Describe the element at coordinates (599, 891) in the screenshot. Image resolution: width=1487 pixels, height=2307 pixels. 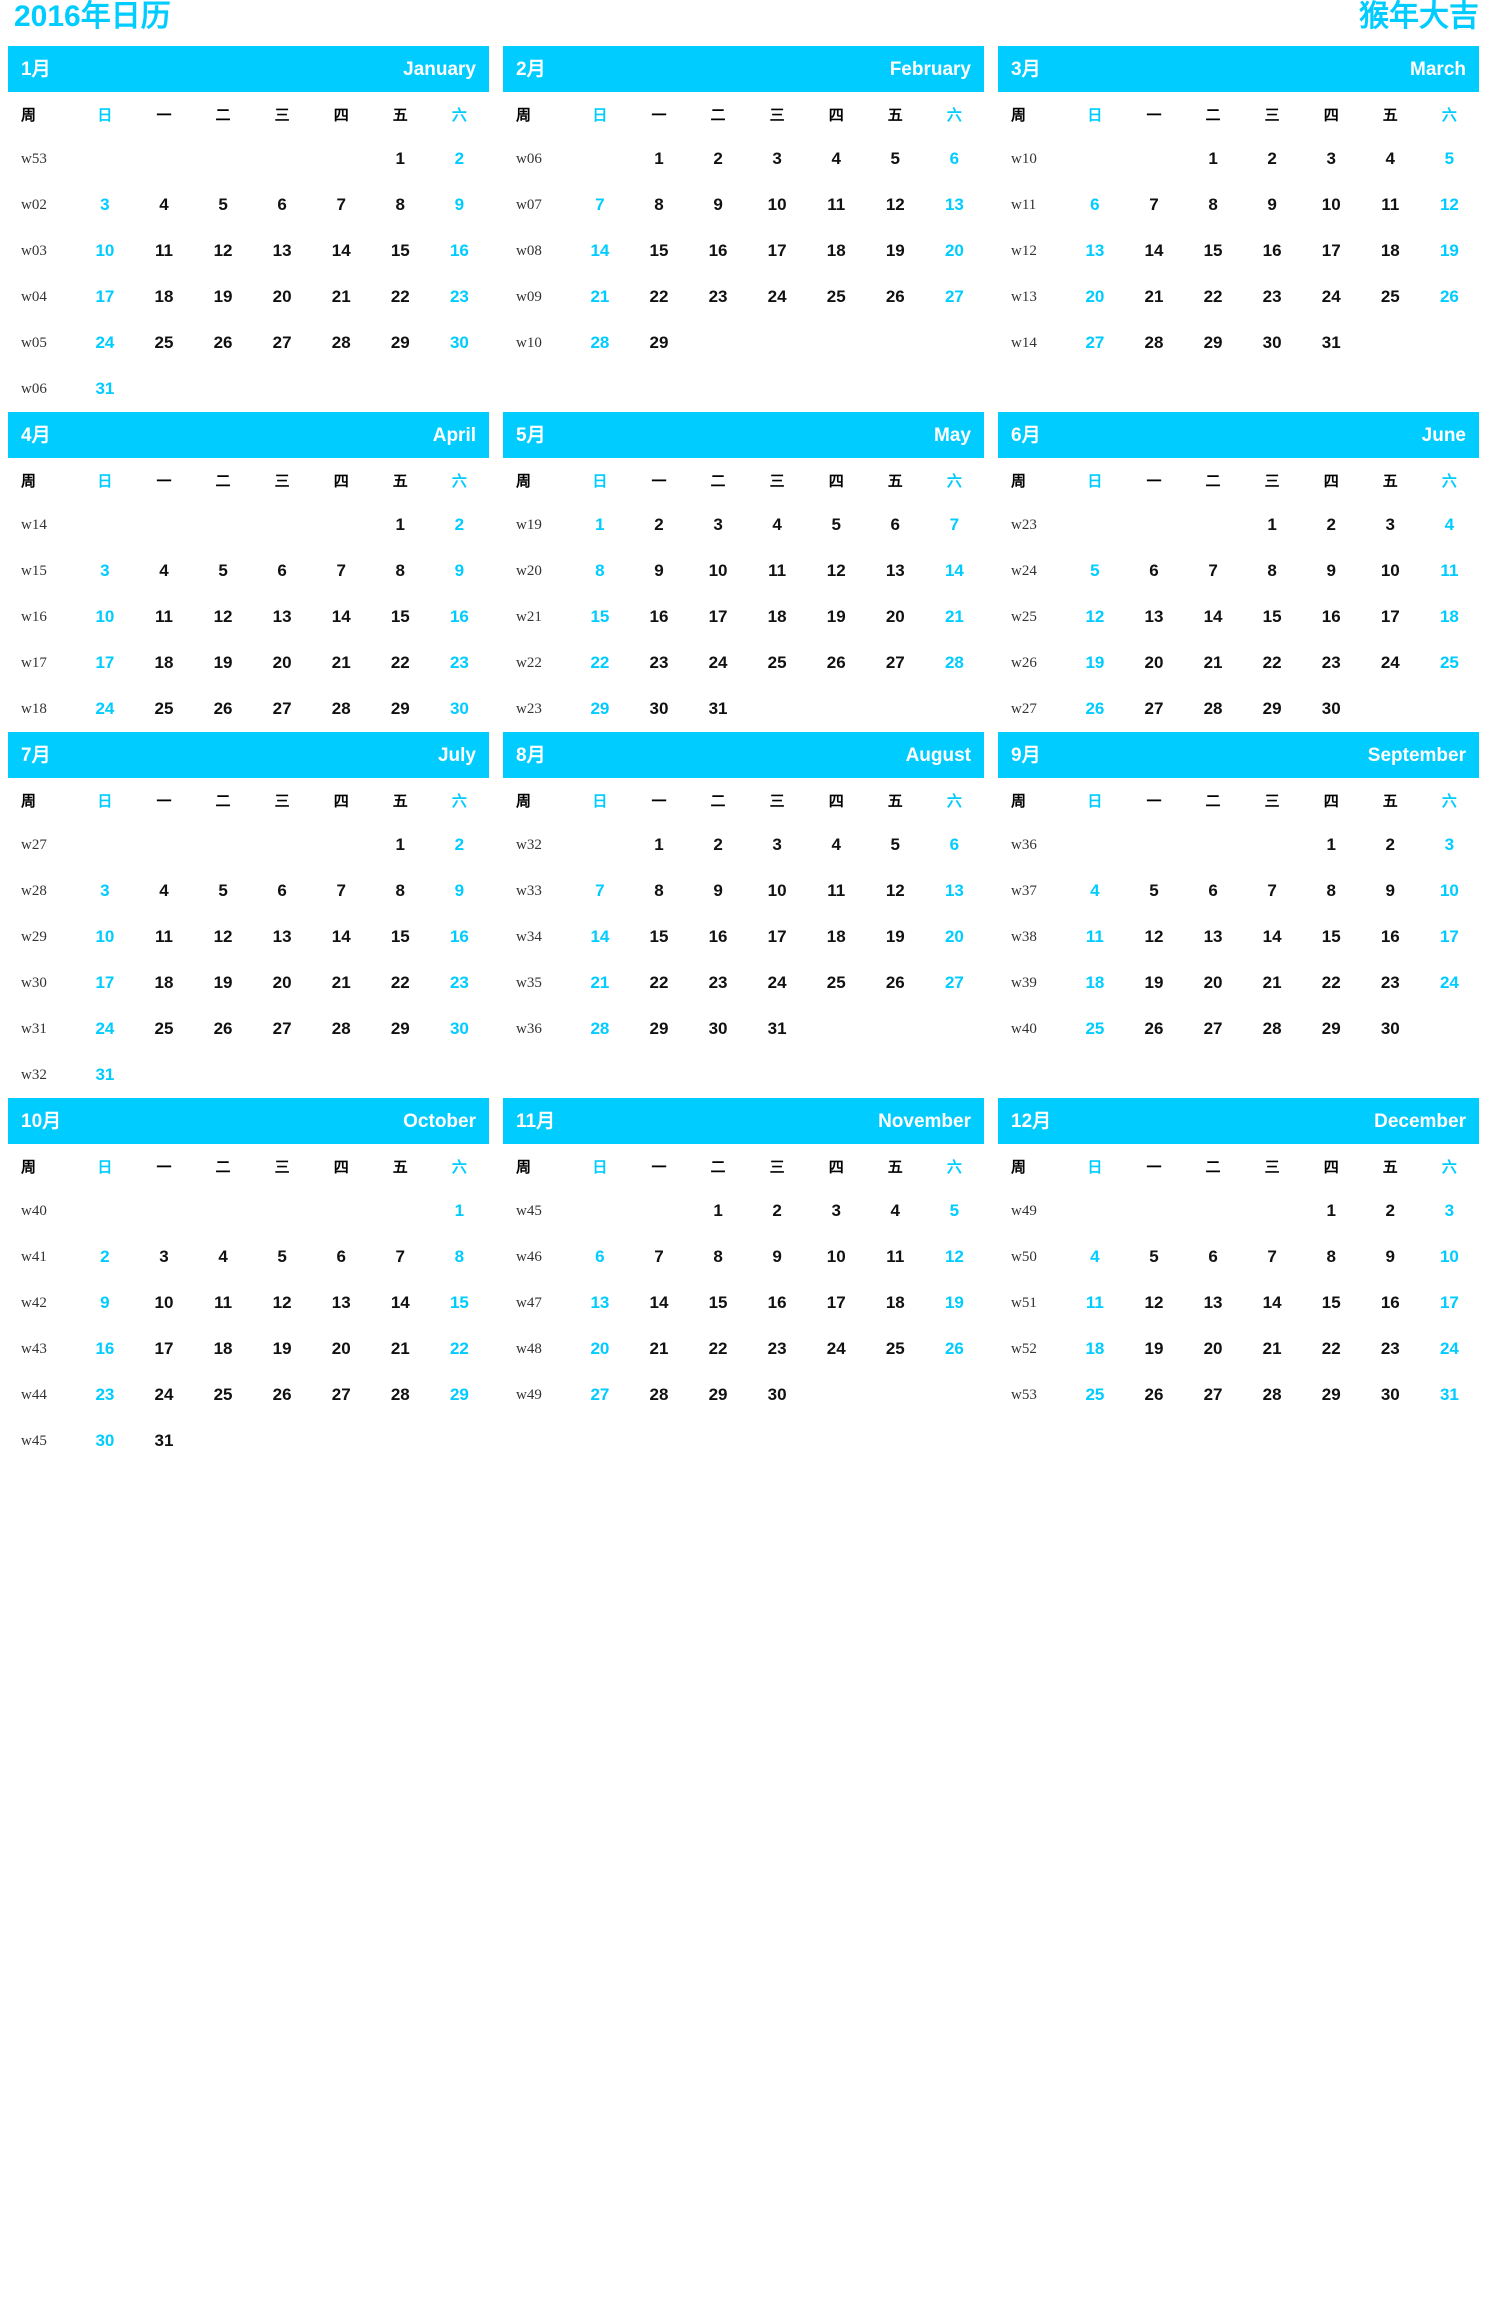
I see `day-cell: 7` at that location.